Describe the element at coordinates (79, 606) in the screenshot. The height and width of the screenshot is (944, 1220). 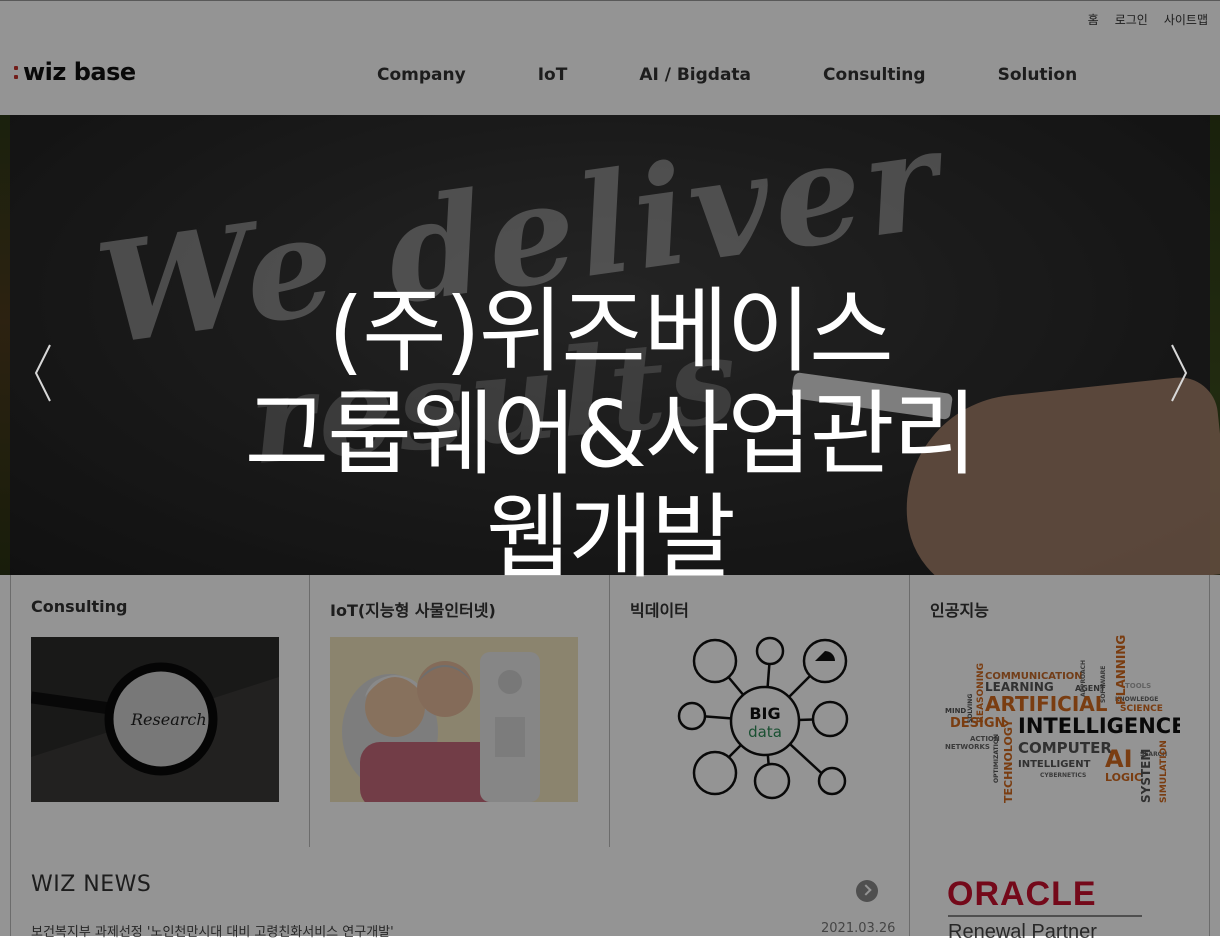
I see `card-title: Consulting` at that location.